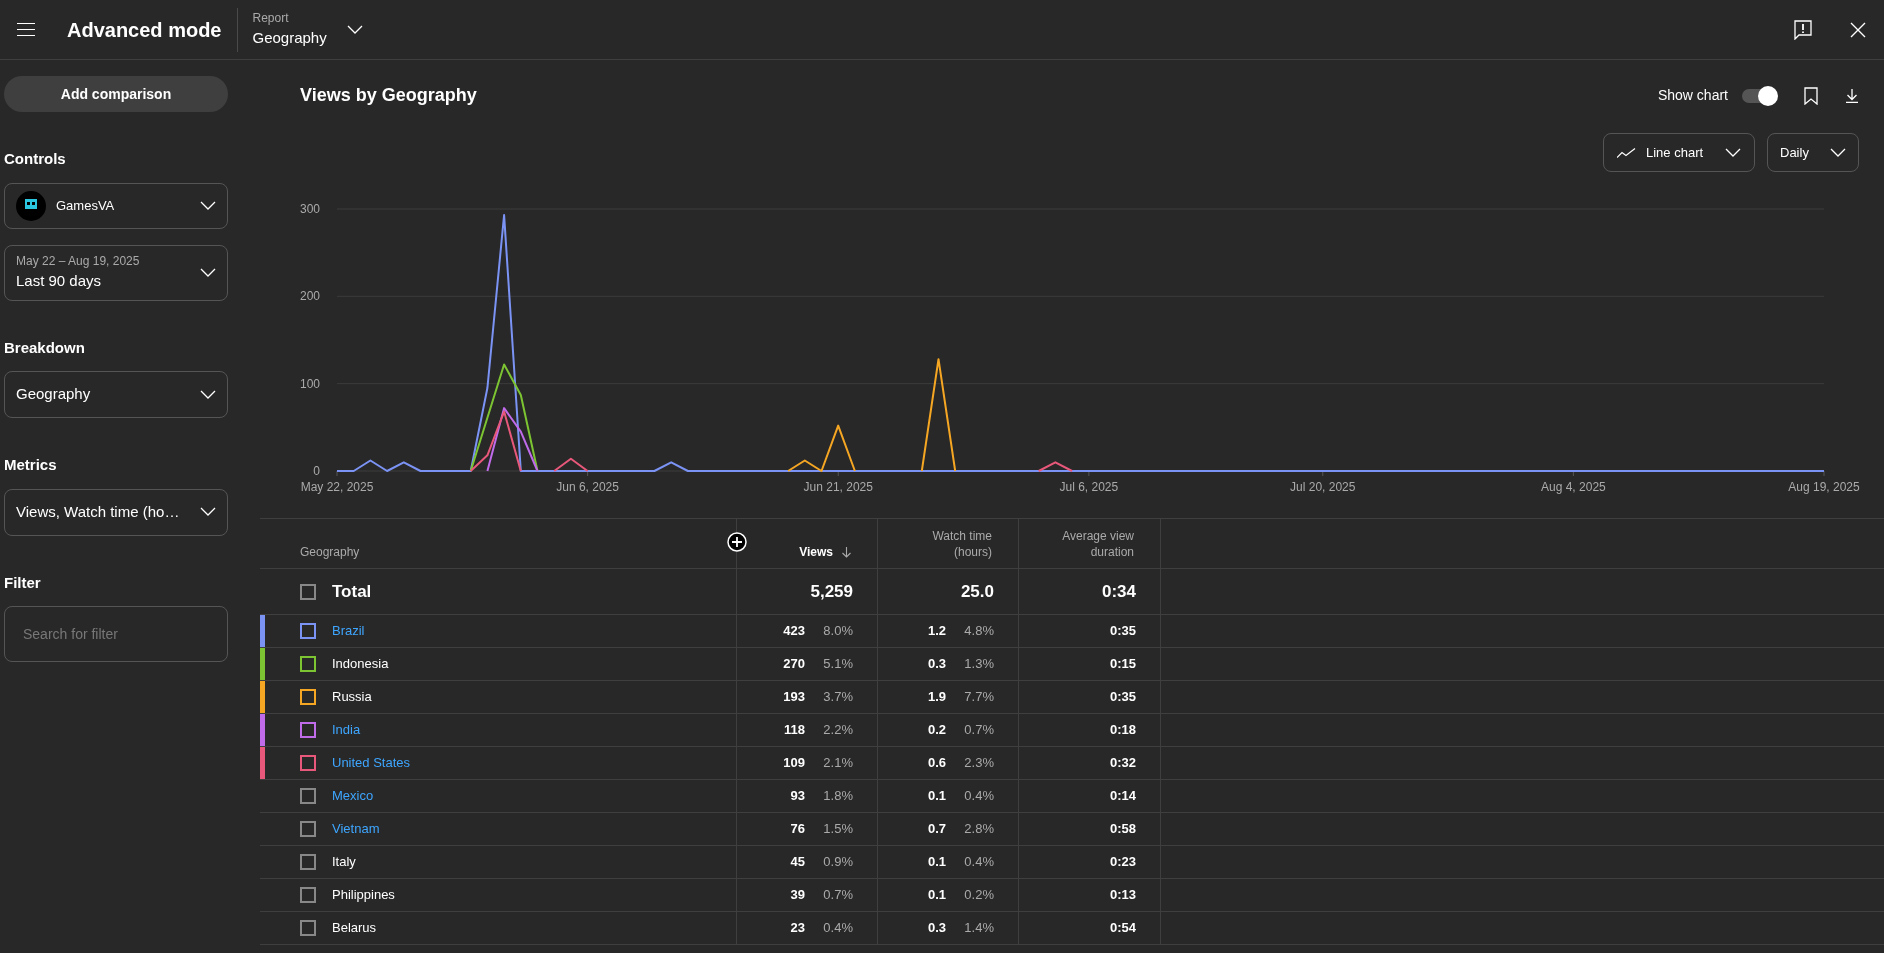  I want to click on percent-cell-text: 1.4%, so click(978, 928).